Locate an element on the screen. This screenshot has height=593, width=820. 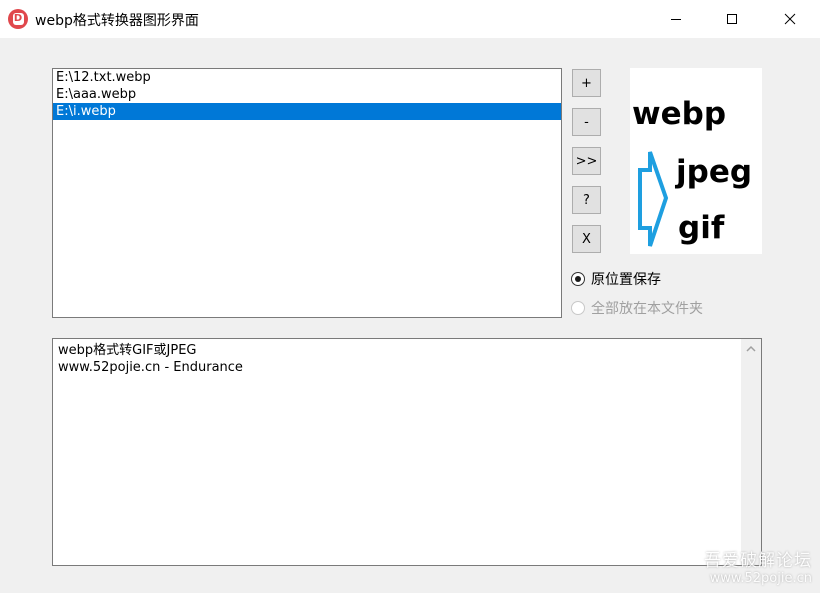
logo-graphic: webp jpeg gif is located at coordinates (692, 171).